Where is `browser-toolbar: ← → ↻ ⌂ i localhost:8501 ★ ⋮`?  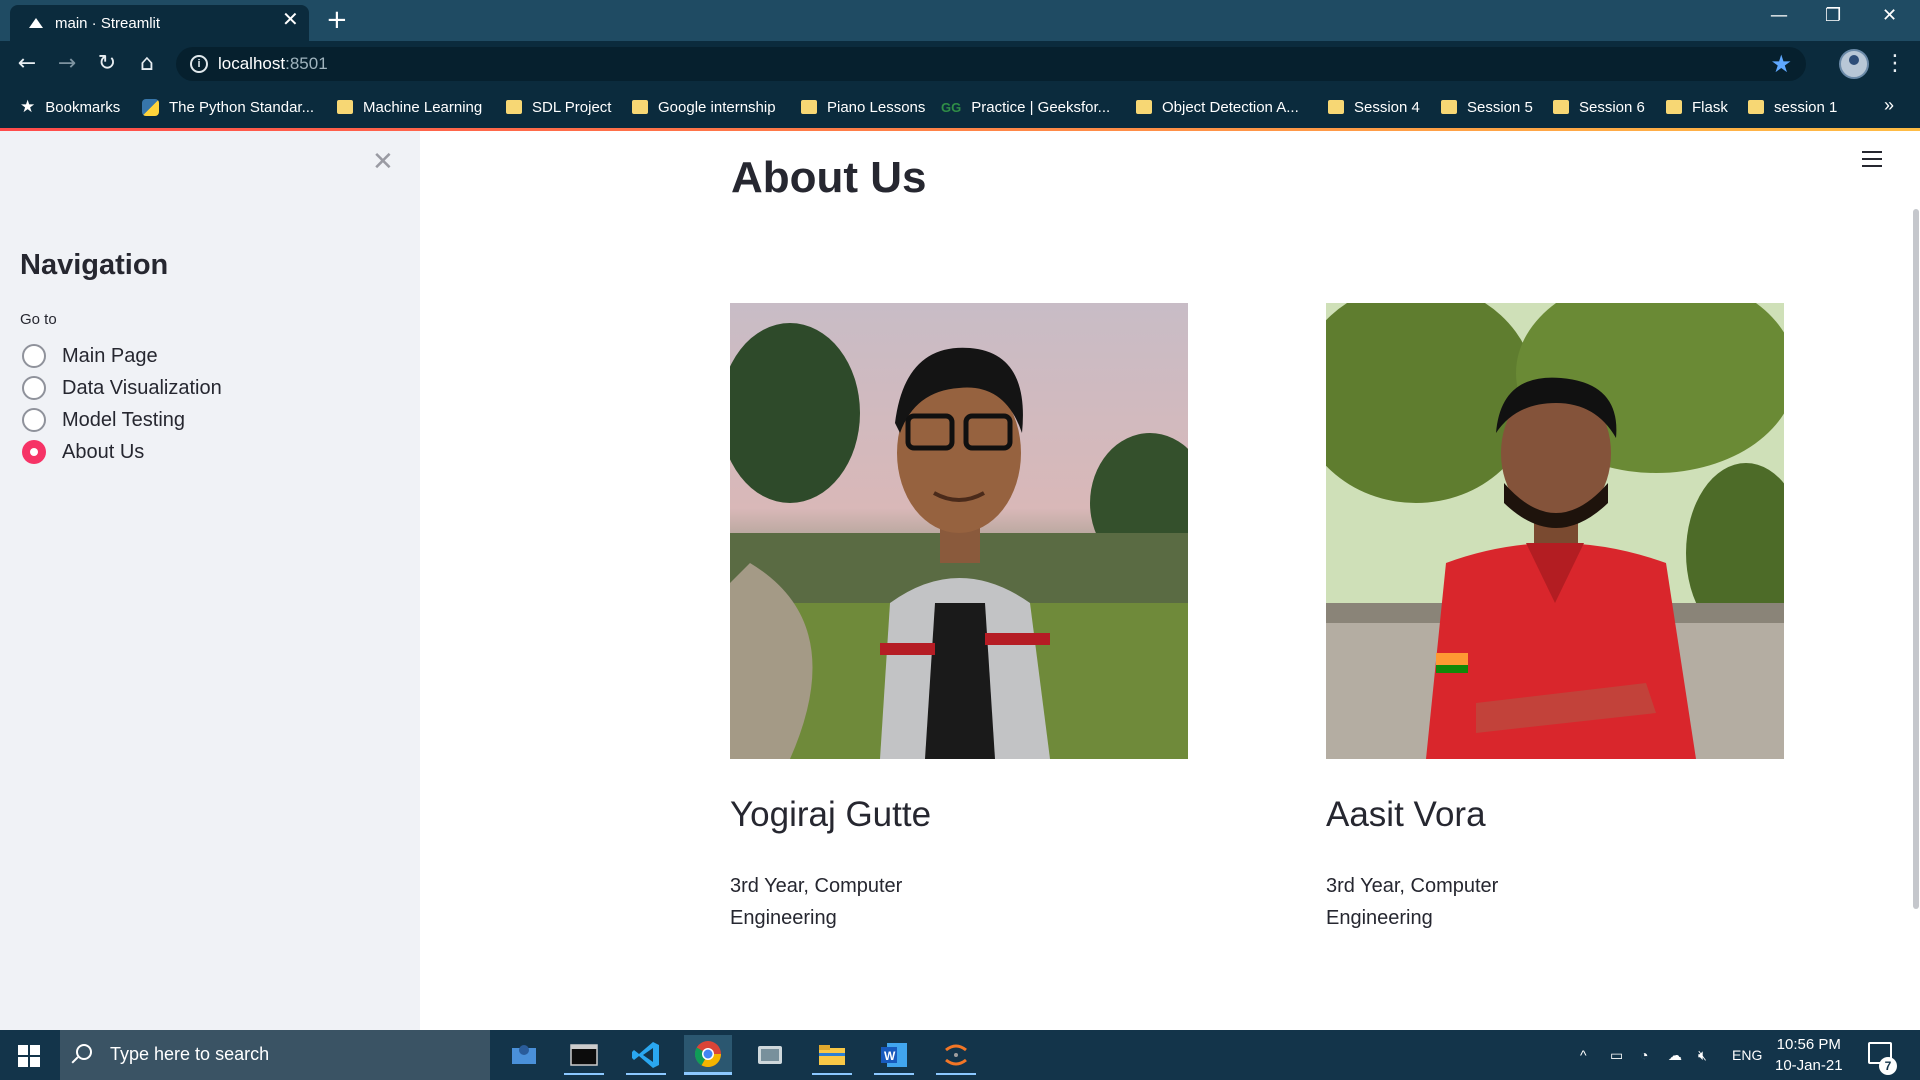
browser-toolbar: ← → ↻ ⌂ i localhost:8501 ★ ⋮ is located at coordinates (960, 64).